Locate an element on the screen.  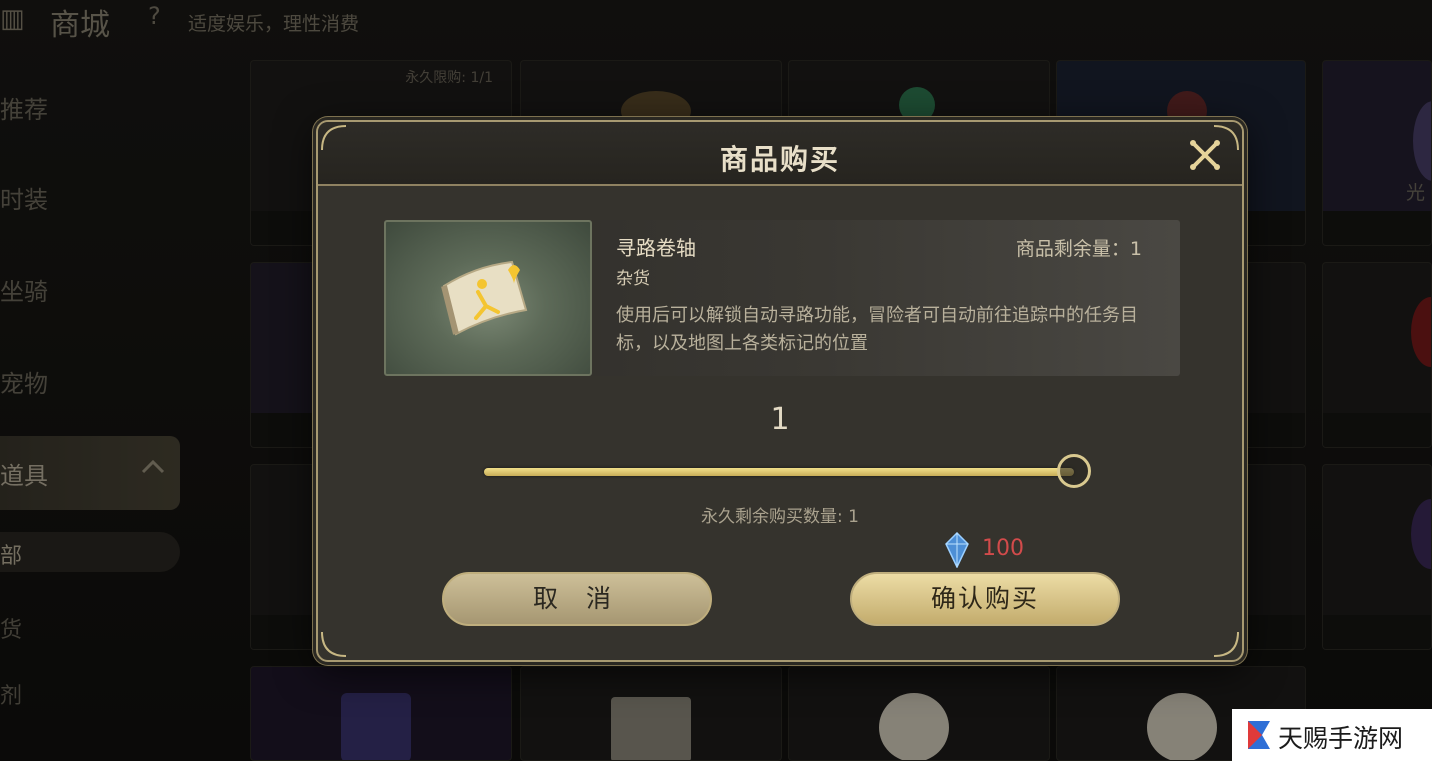
item-stock: 商品剩余量：1 is located at coordinates (1078, 249).